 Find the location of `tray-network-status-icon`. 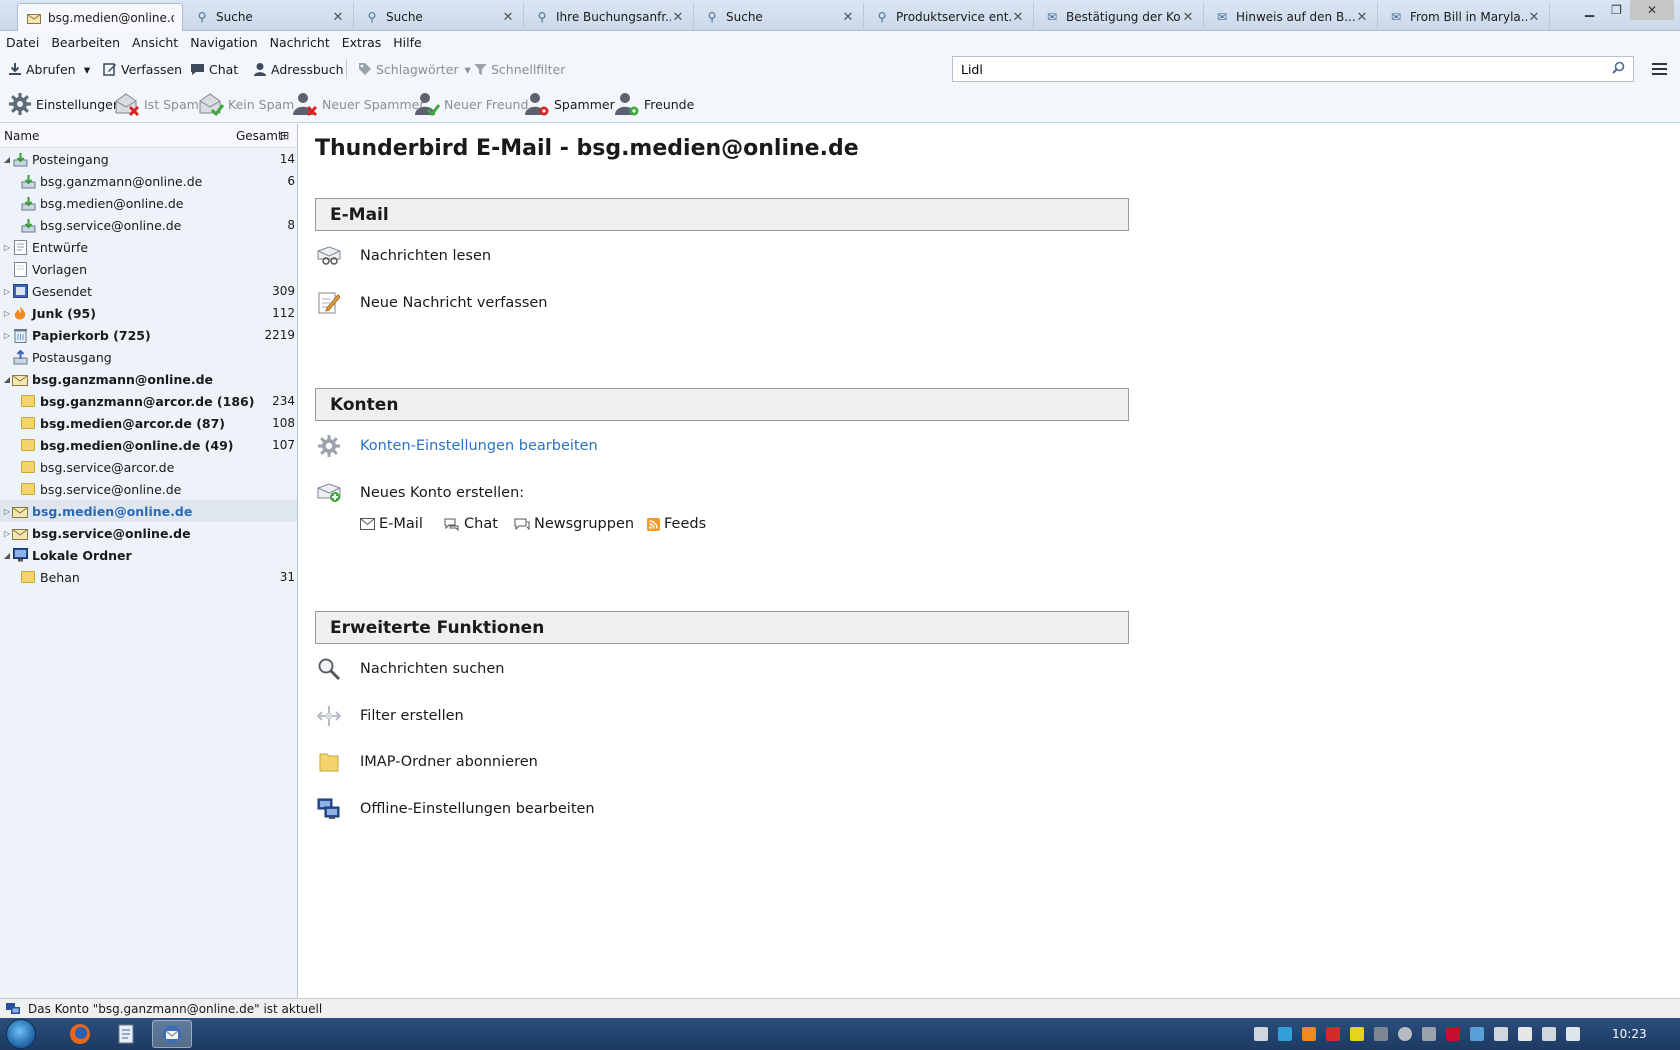

tray-network-status-icon is located at coordinates (1549, 1034).